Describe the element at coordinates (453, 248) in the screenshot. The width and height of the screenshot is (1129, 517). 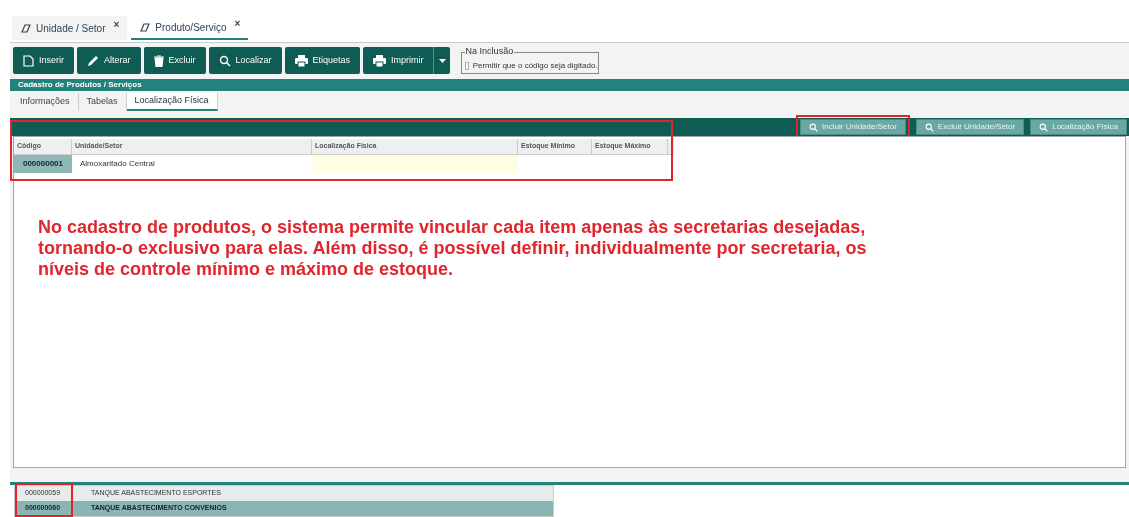
I see `annotation-text: No cadastro de produtos, o sistema permite vincular cada item apenas às secretarias desejadas, tornando-o exclusivo para elas. Além disso, é possível definir, individualmente por secretaria, os níveis de controle mínimo e máximo de estoque.` at that location.